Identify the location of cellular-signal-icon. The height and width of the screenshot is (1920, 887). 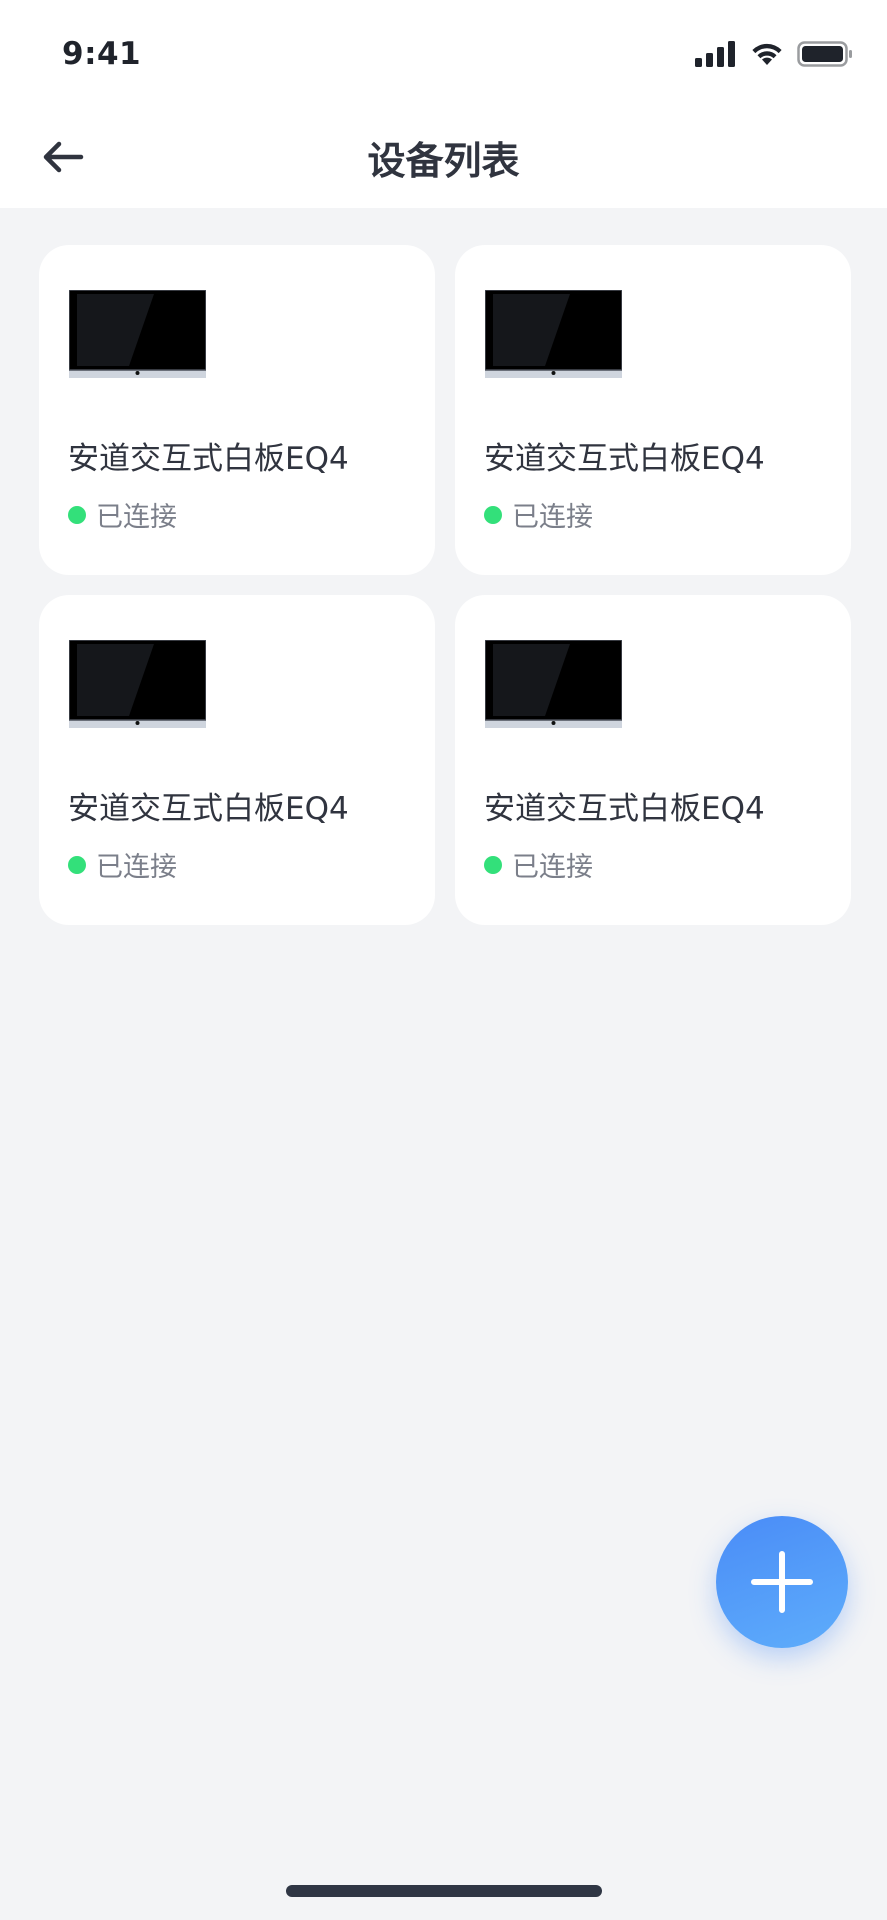
(715, 54).